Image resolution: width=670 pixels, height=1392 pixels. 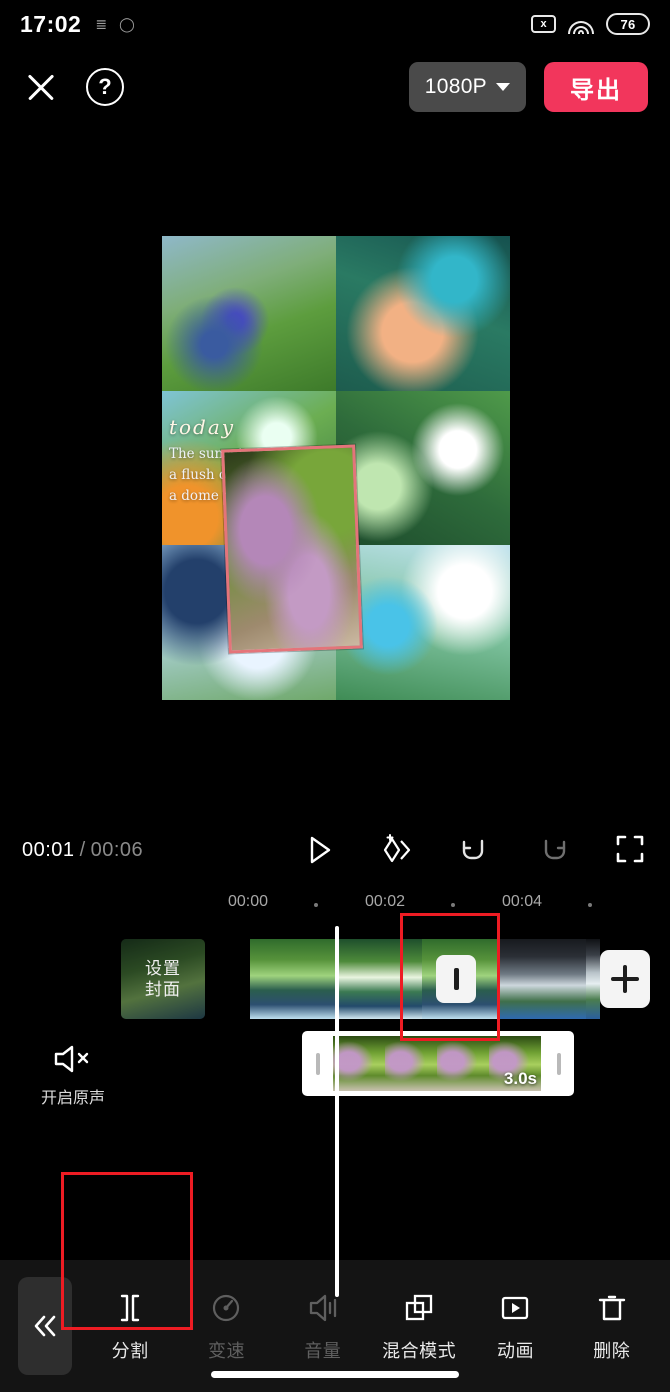 I want to click on tool-blend-mode-label: 混合模式, so click(x=419, y=1350).